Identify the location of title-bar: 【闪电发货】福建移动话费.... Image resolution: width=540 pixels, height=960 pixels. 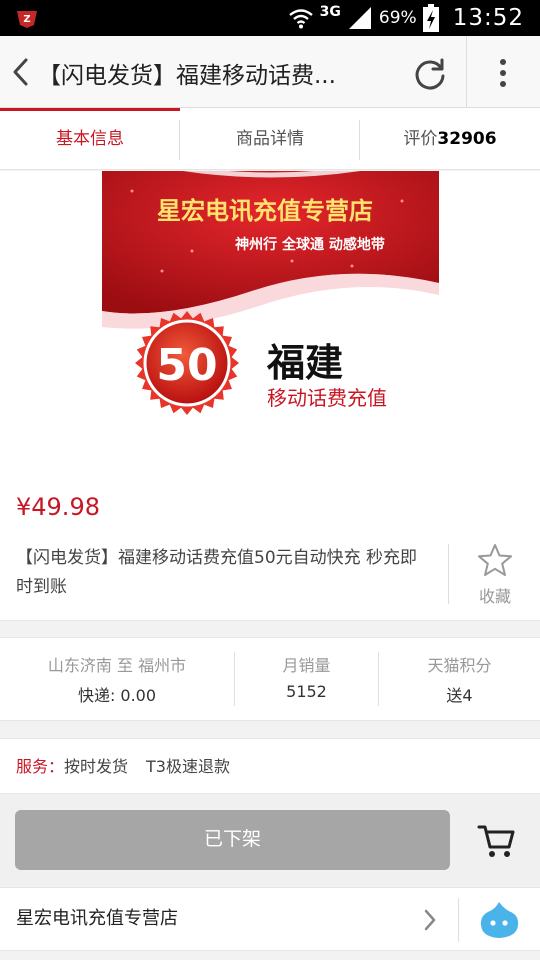
(270, 72).